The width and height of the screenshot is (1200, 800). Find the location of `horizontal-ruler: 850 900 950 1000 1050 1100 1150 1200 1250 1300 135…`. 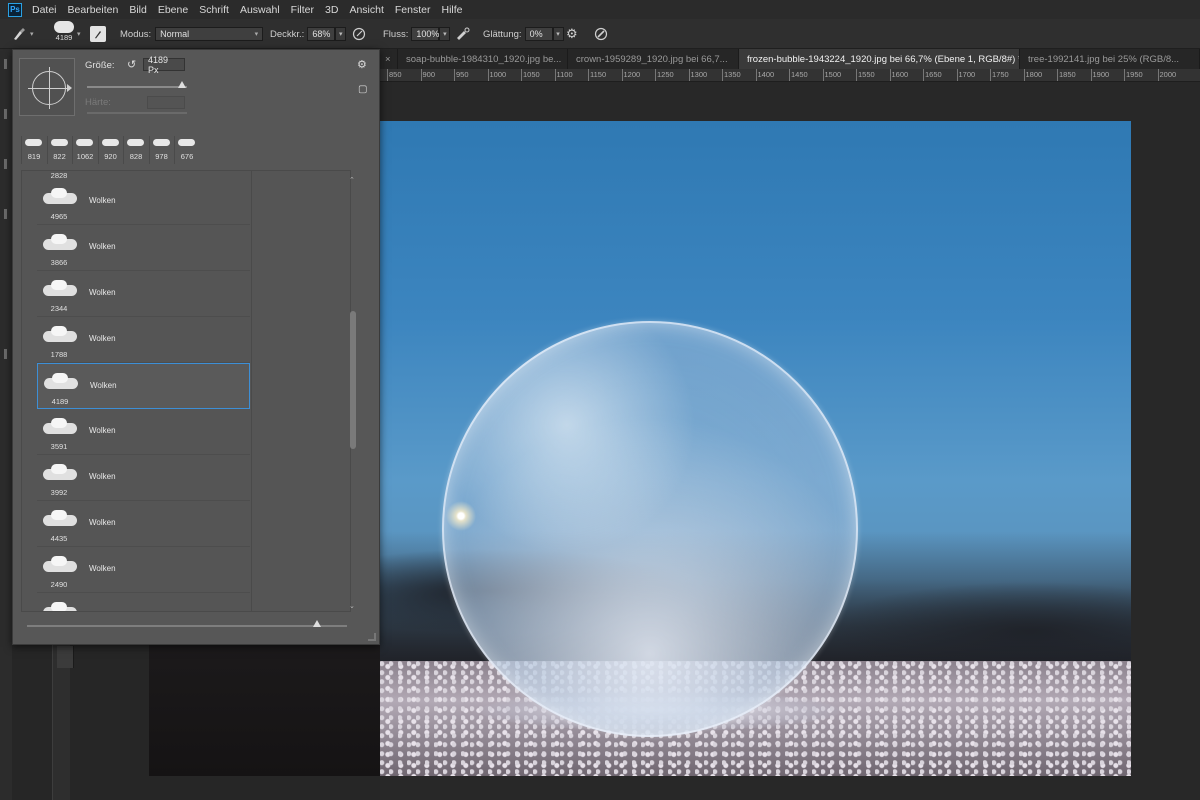

horizontal-ruler: 850 900 950 1000 1050 1100 1150 1200 1250 1300 135… is located at coordinates (790, 75).